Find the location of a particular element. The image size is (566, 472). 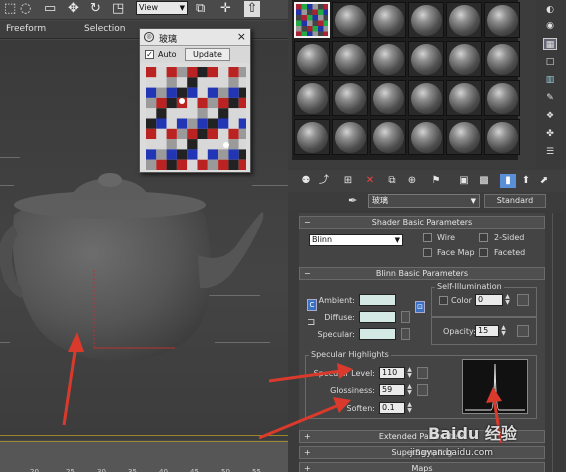

snap-toggle-icon: ⇧ is located at coordinates (252, 9).